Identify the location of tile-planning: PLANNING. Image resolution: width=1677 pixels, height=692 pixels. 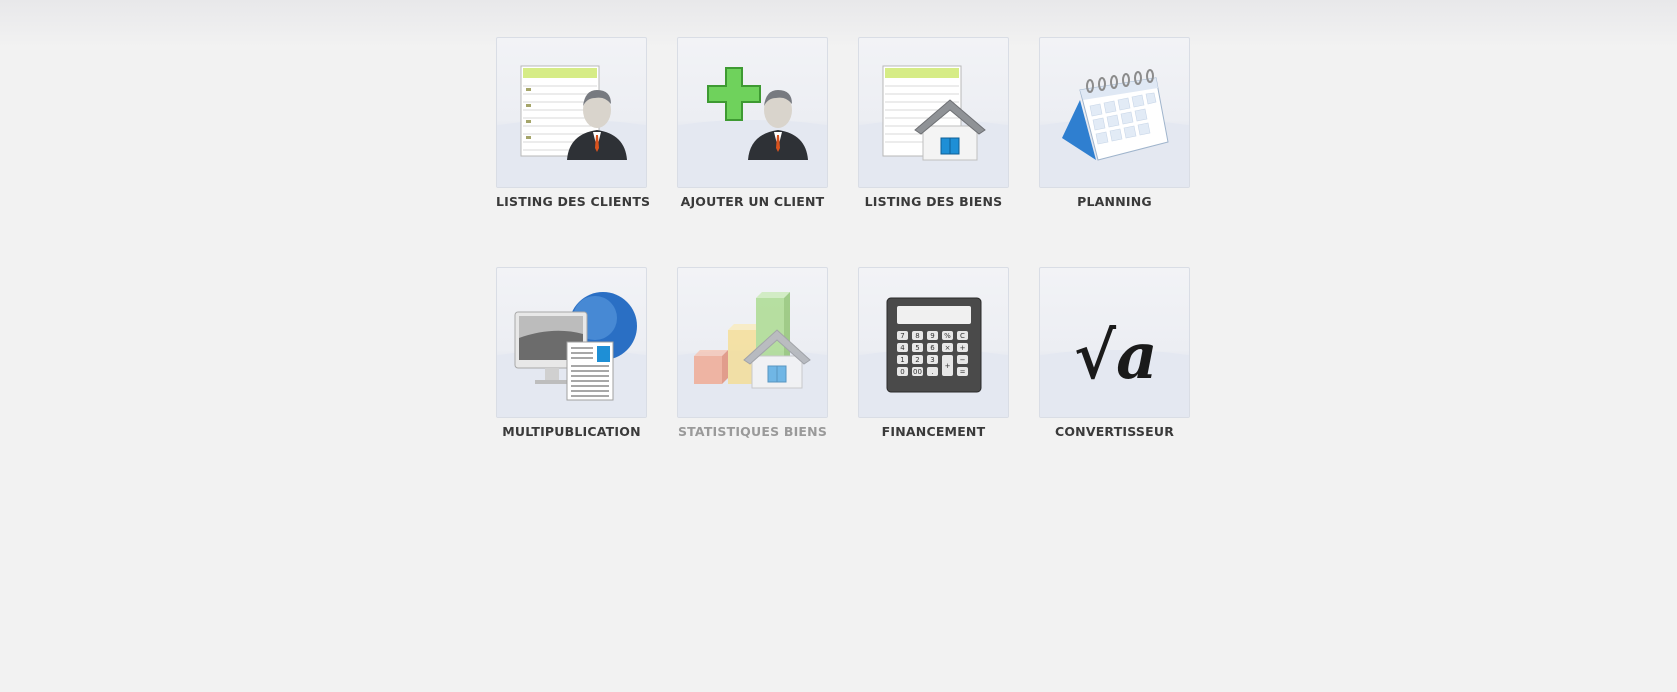
(1114, 123).